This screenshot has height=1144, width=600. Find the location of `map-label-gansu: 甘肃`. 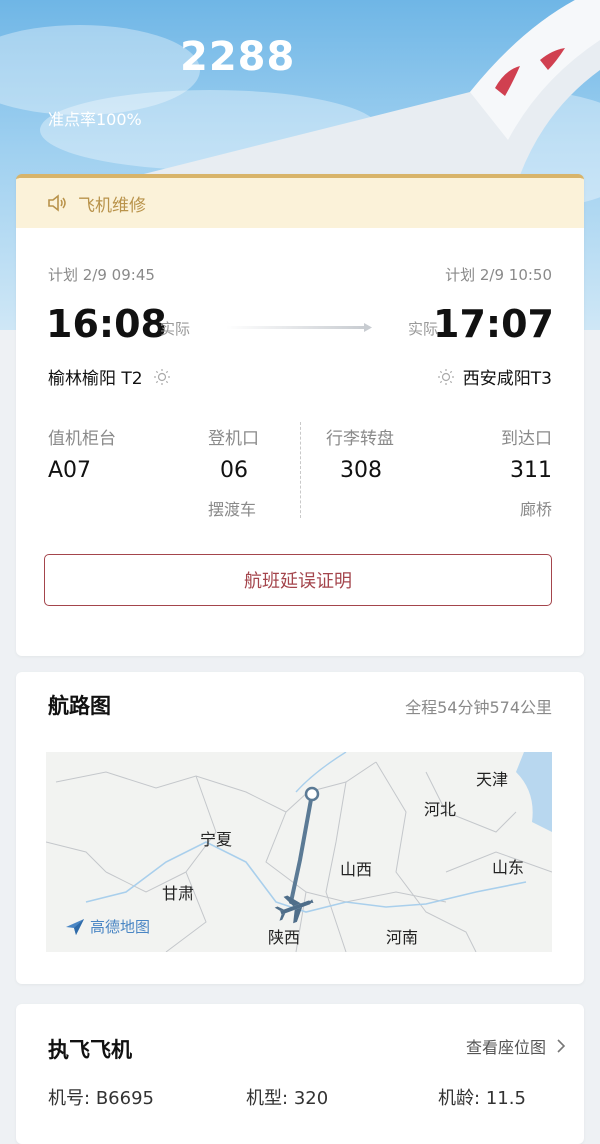

map-label-gansu: 甘肃 is located at coordinates (178, 893).